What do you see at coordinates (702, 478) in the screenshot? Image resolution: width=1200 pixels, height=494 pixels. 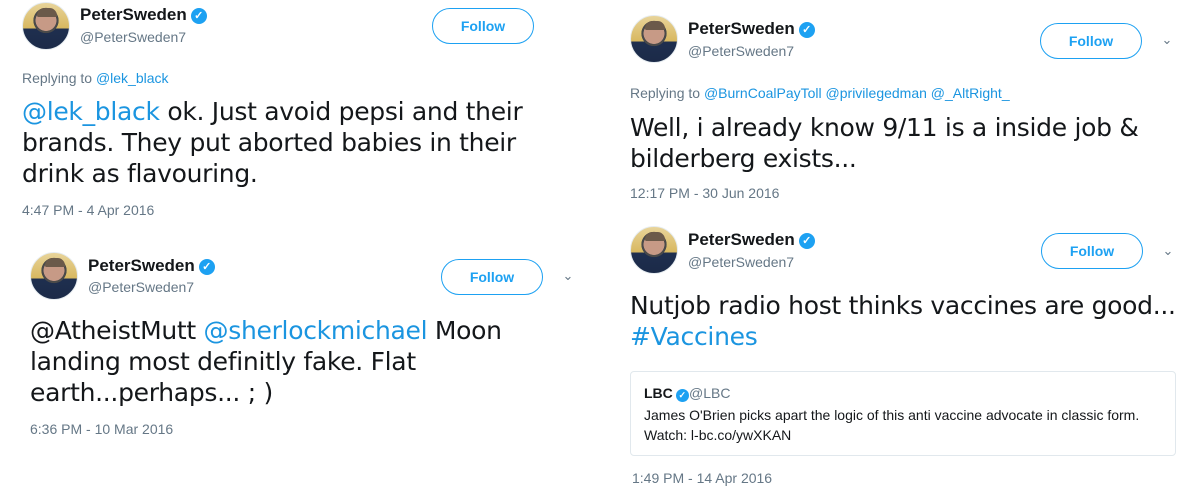 I see `timestamp: 1:49 PM - 14 Apr 2016` at bounding box center [702, 478].